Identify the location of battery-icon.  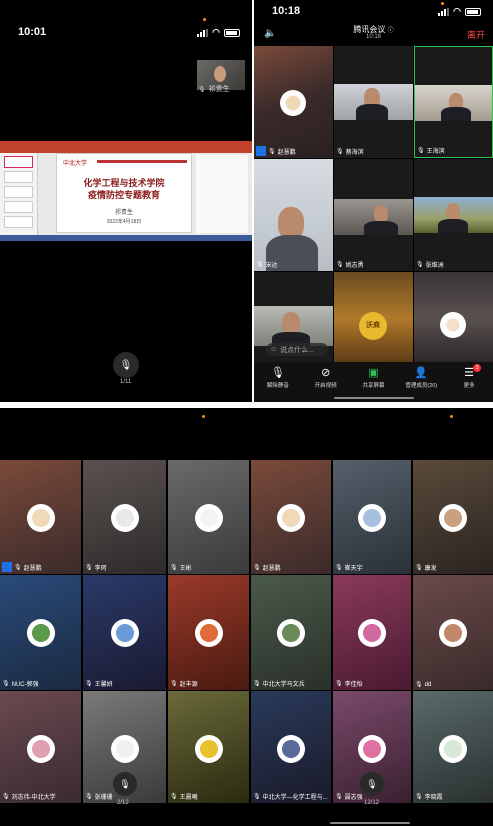
(473, 11).